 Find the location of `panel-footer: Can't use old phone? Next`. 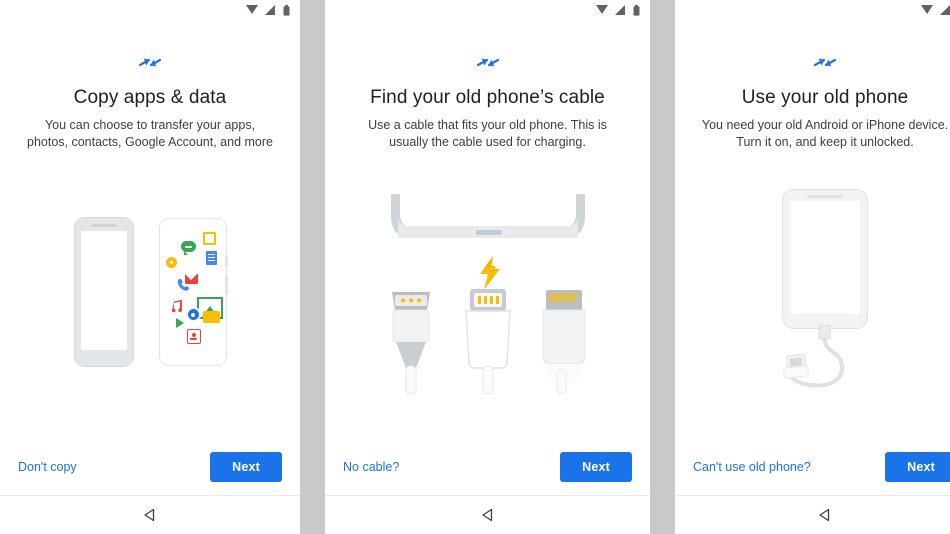

panel-footer: Can't use old phone? Next is located at coordinates (812, 467).